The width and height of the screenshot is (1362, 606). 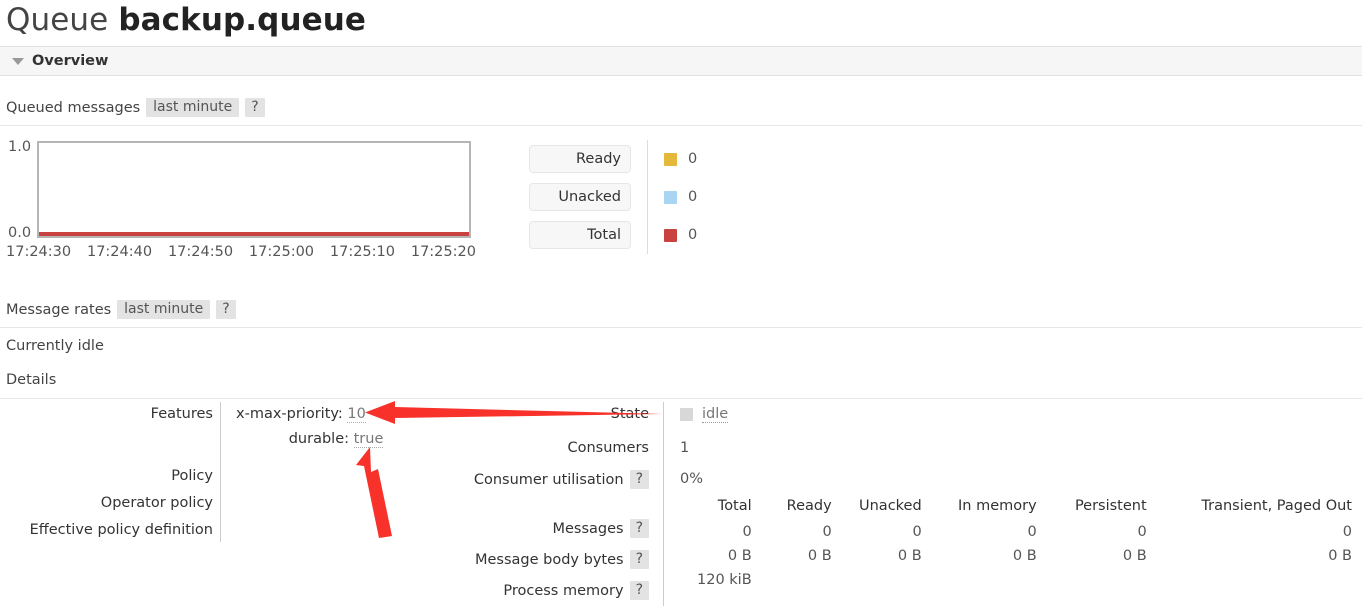 What do you see at coordinates (362, 252) in the screenshot?
I see `x-tick-4: 17:25:10` at bounding box center [362, 252].